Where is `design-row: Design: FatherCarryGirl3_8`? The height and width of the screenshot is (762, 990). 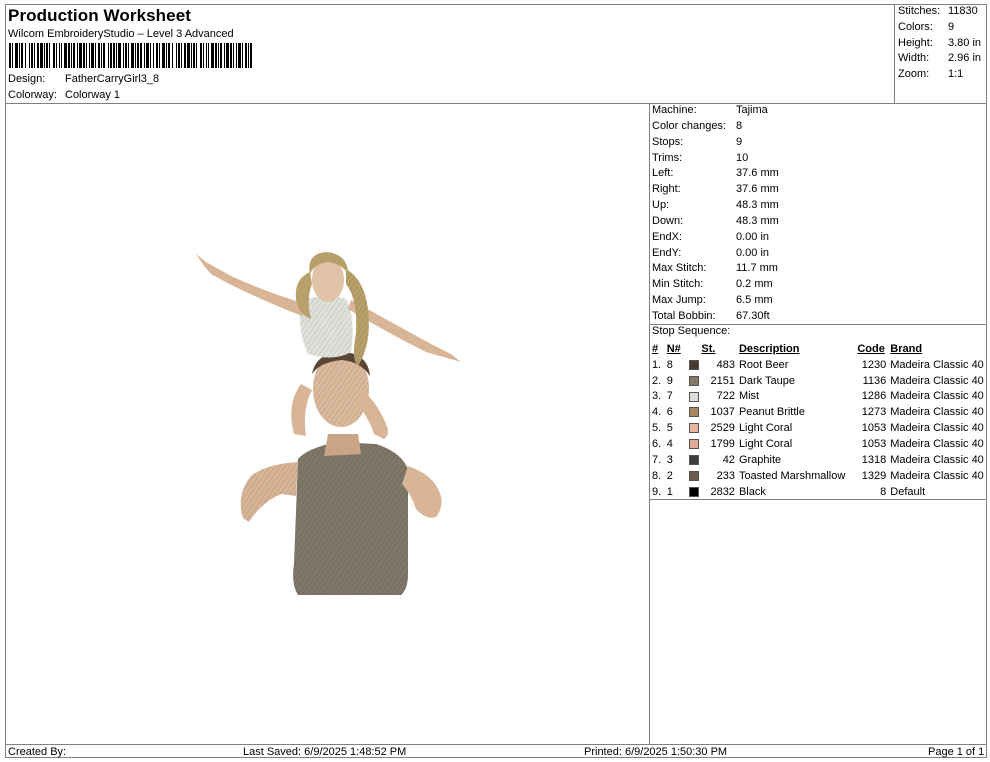 design-row: Design: FatherCarryGirl3_8 is located at coordinates (83, 79).